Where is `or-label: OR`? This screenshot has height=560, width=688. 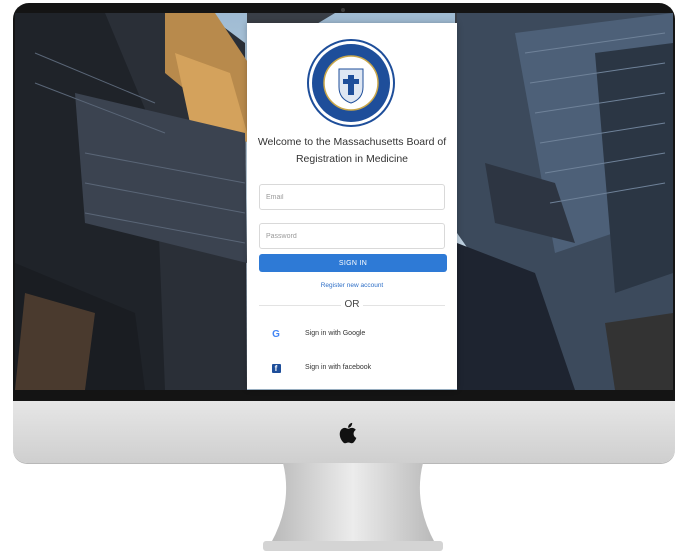 or-label: OR is located at coordinates (352, 304).